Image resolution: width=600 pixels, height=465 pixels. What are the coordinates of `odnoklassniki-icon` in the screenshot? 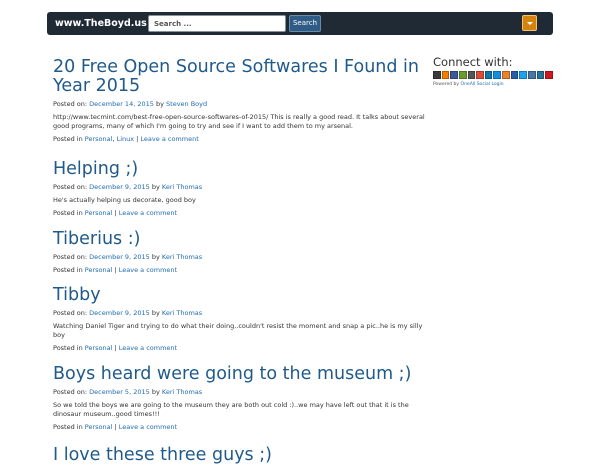 It's located at (506, 75).